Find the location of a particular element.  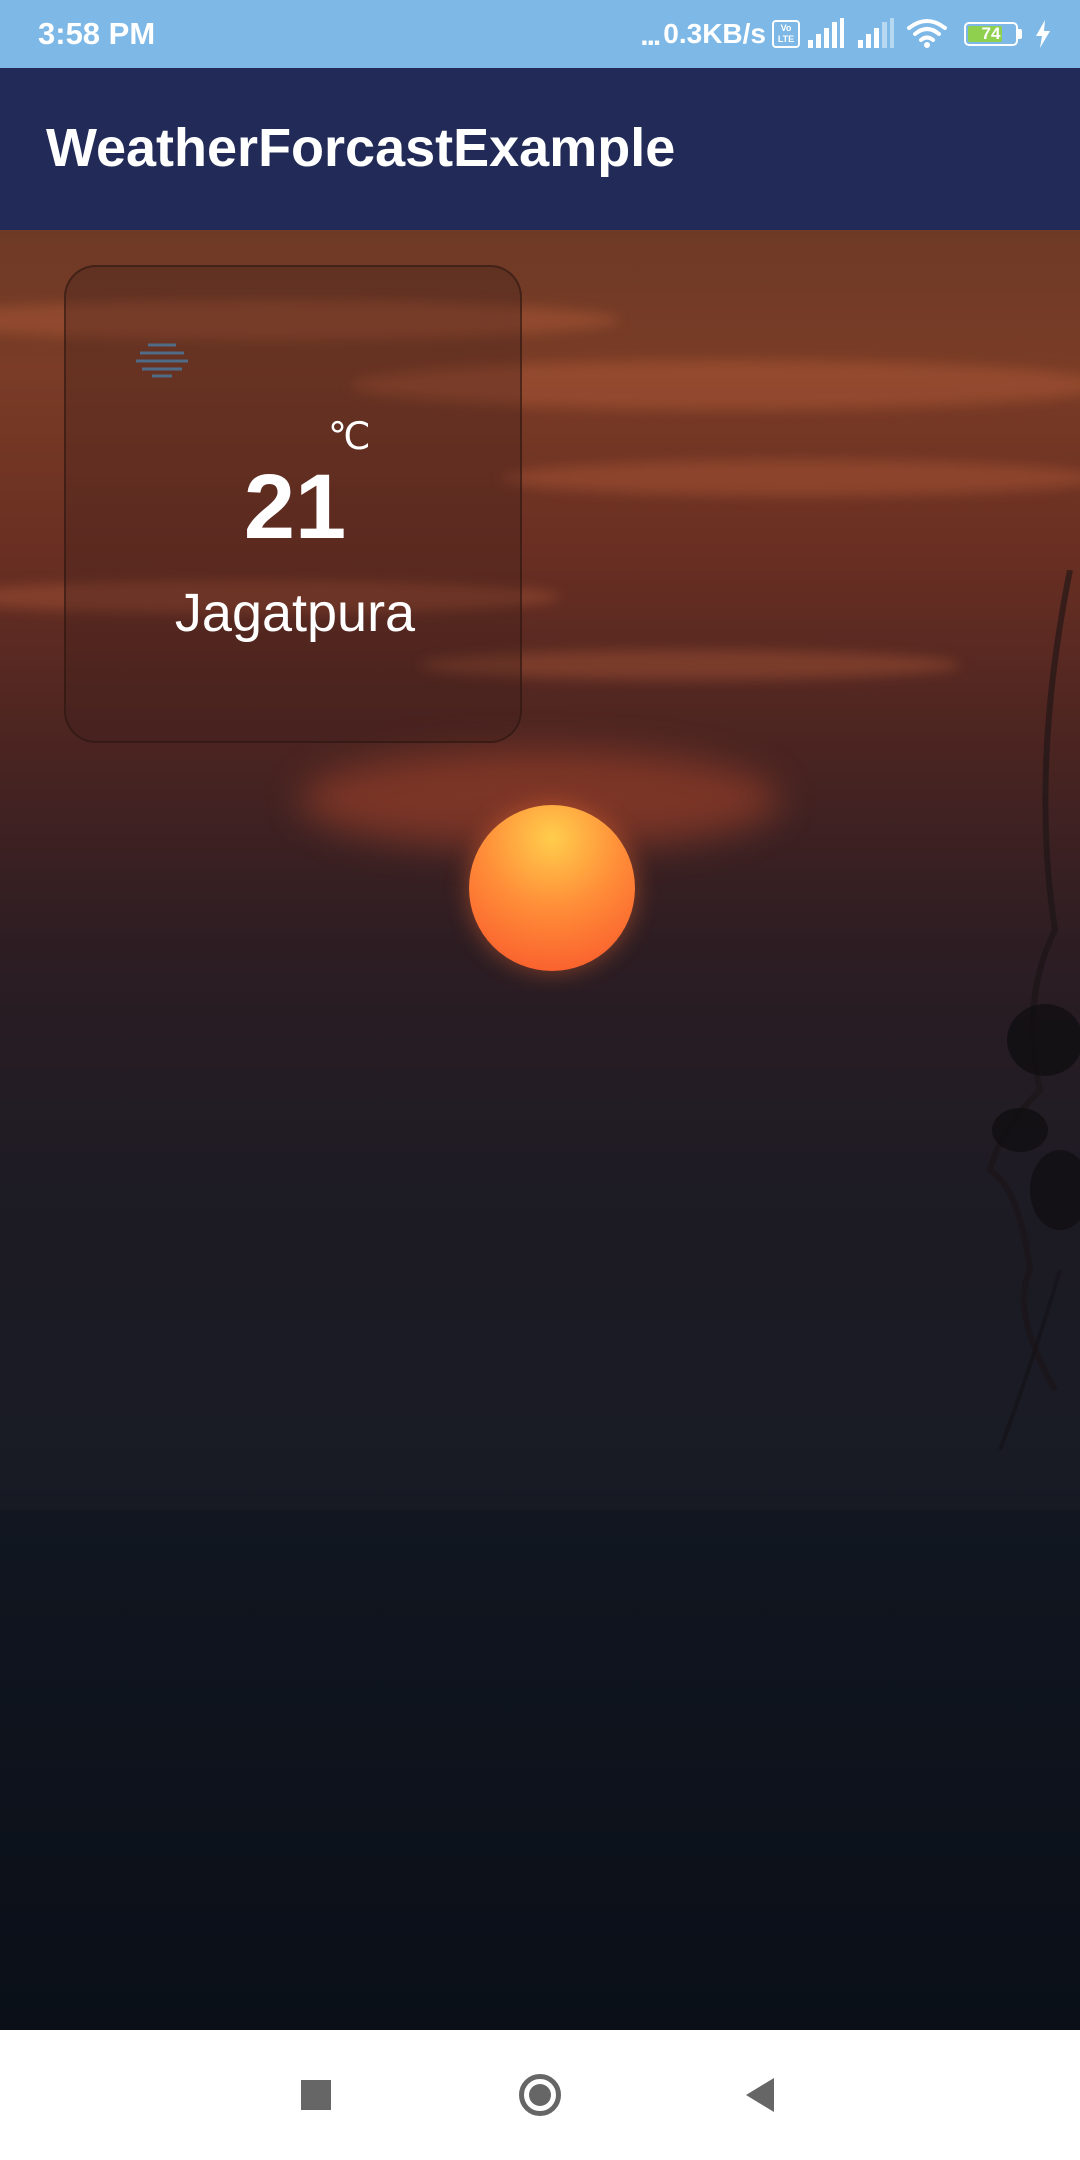

battery-body: 74 is located at coordinates (991, 34).